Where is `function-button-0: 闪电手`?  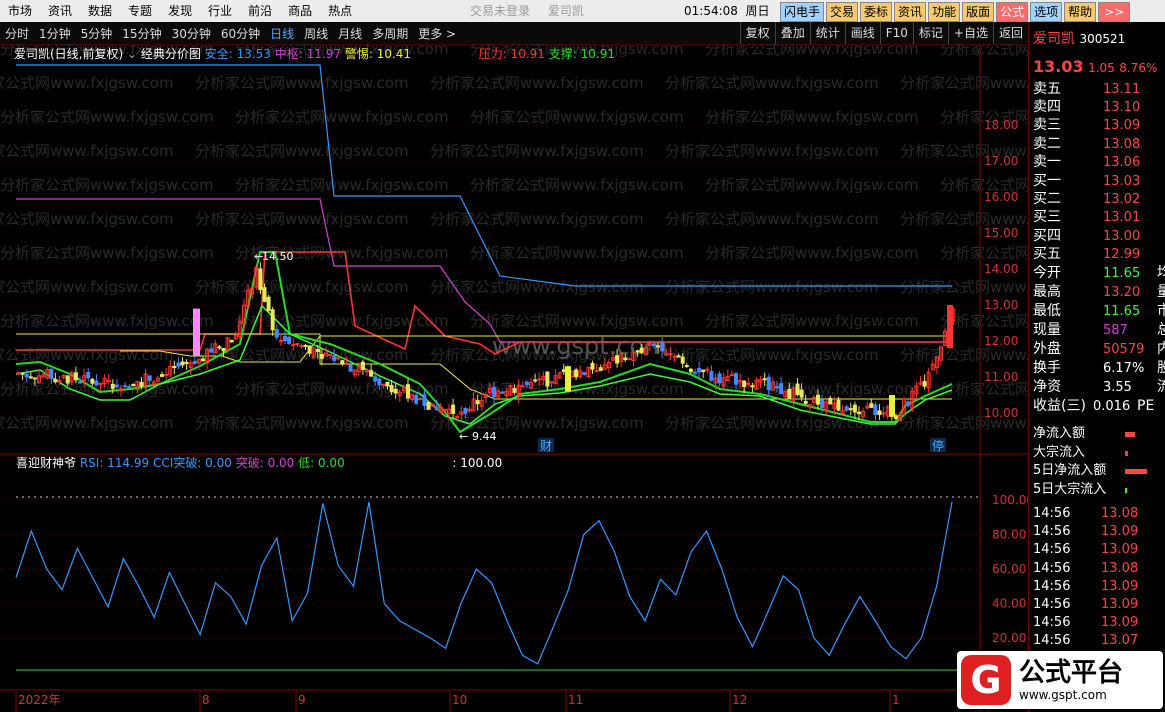 function-button-0: 闪电手 is located at coordinates (802, 12).